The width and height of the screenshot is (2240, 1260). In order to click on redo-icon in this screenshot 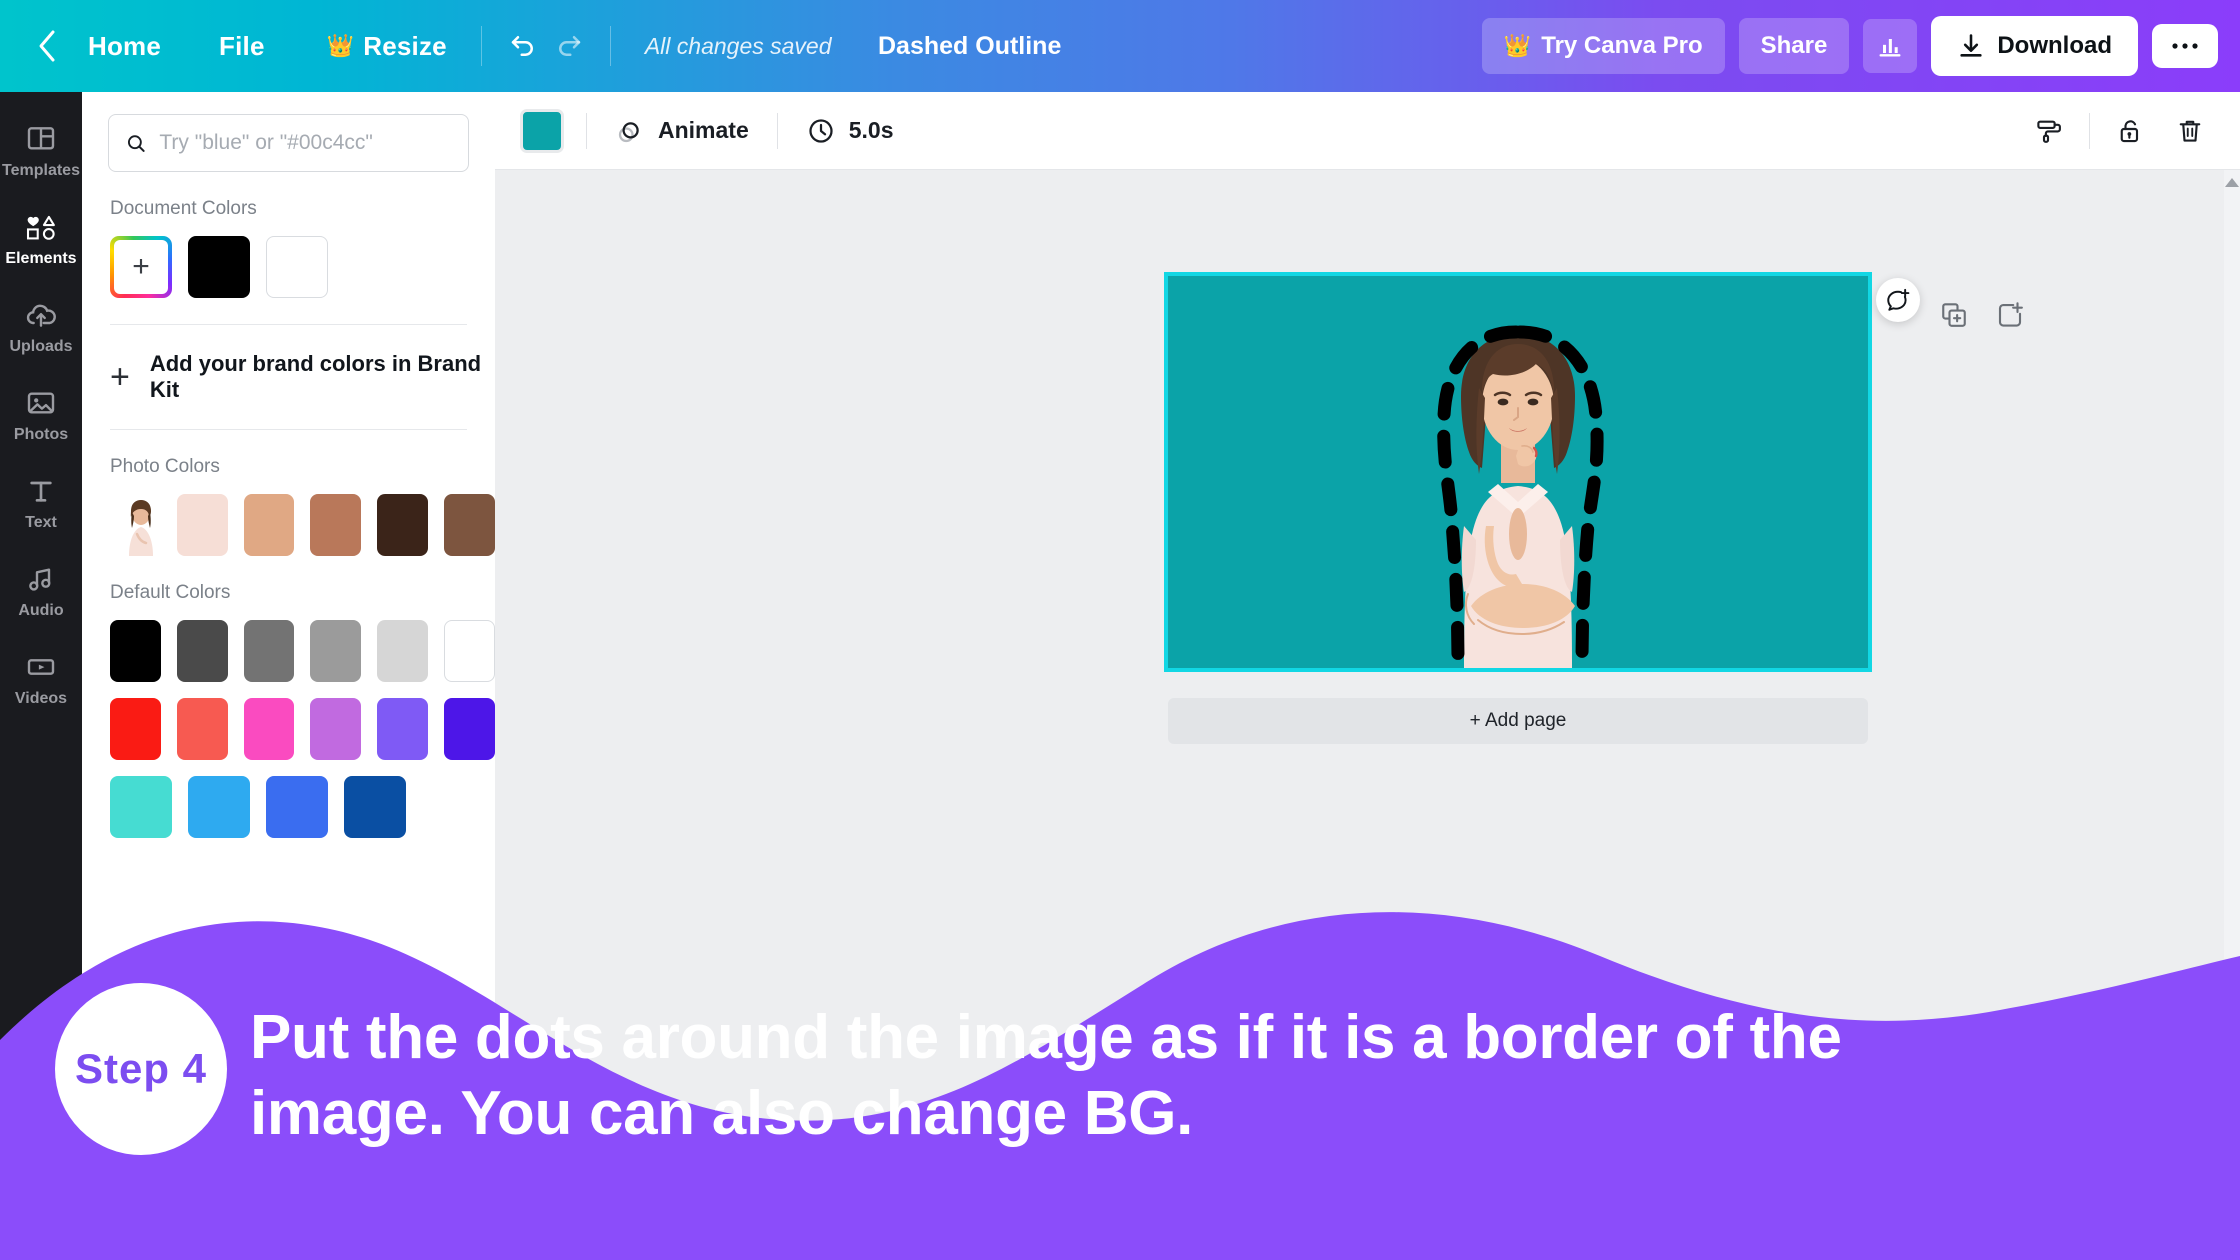, I will do `click(569, 46)`.